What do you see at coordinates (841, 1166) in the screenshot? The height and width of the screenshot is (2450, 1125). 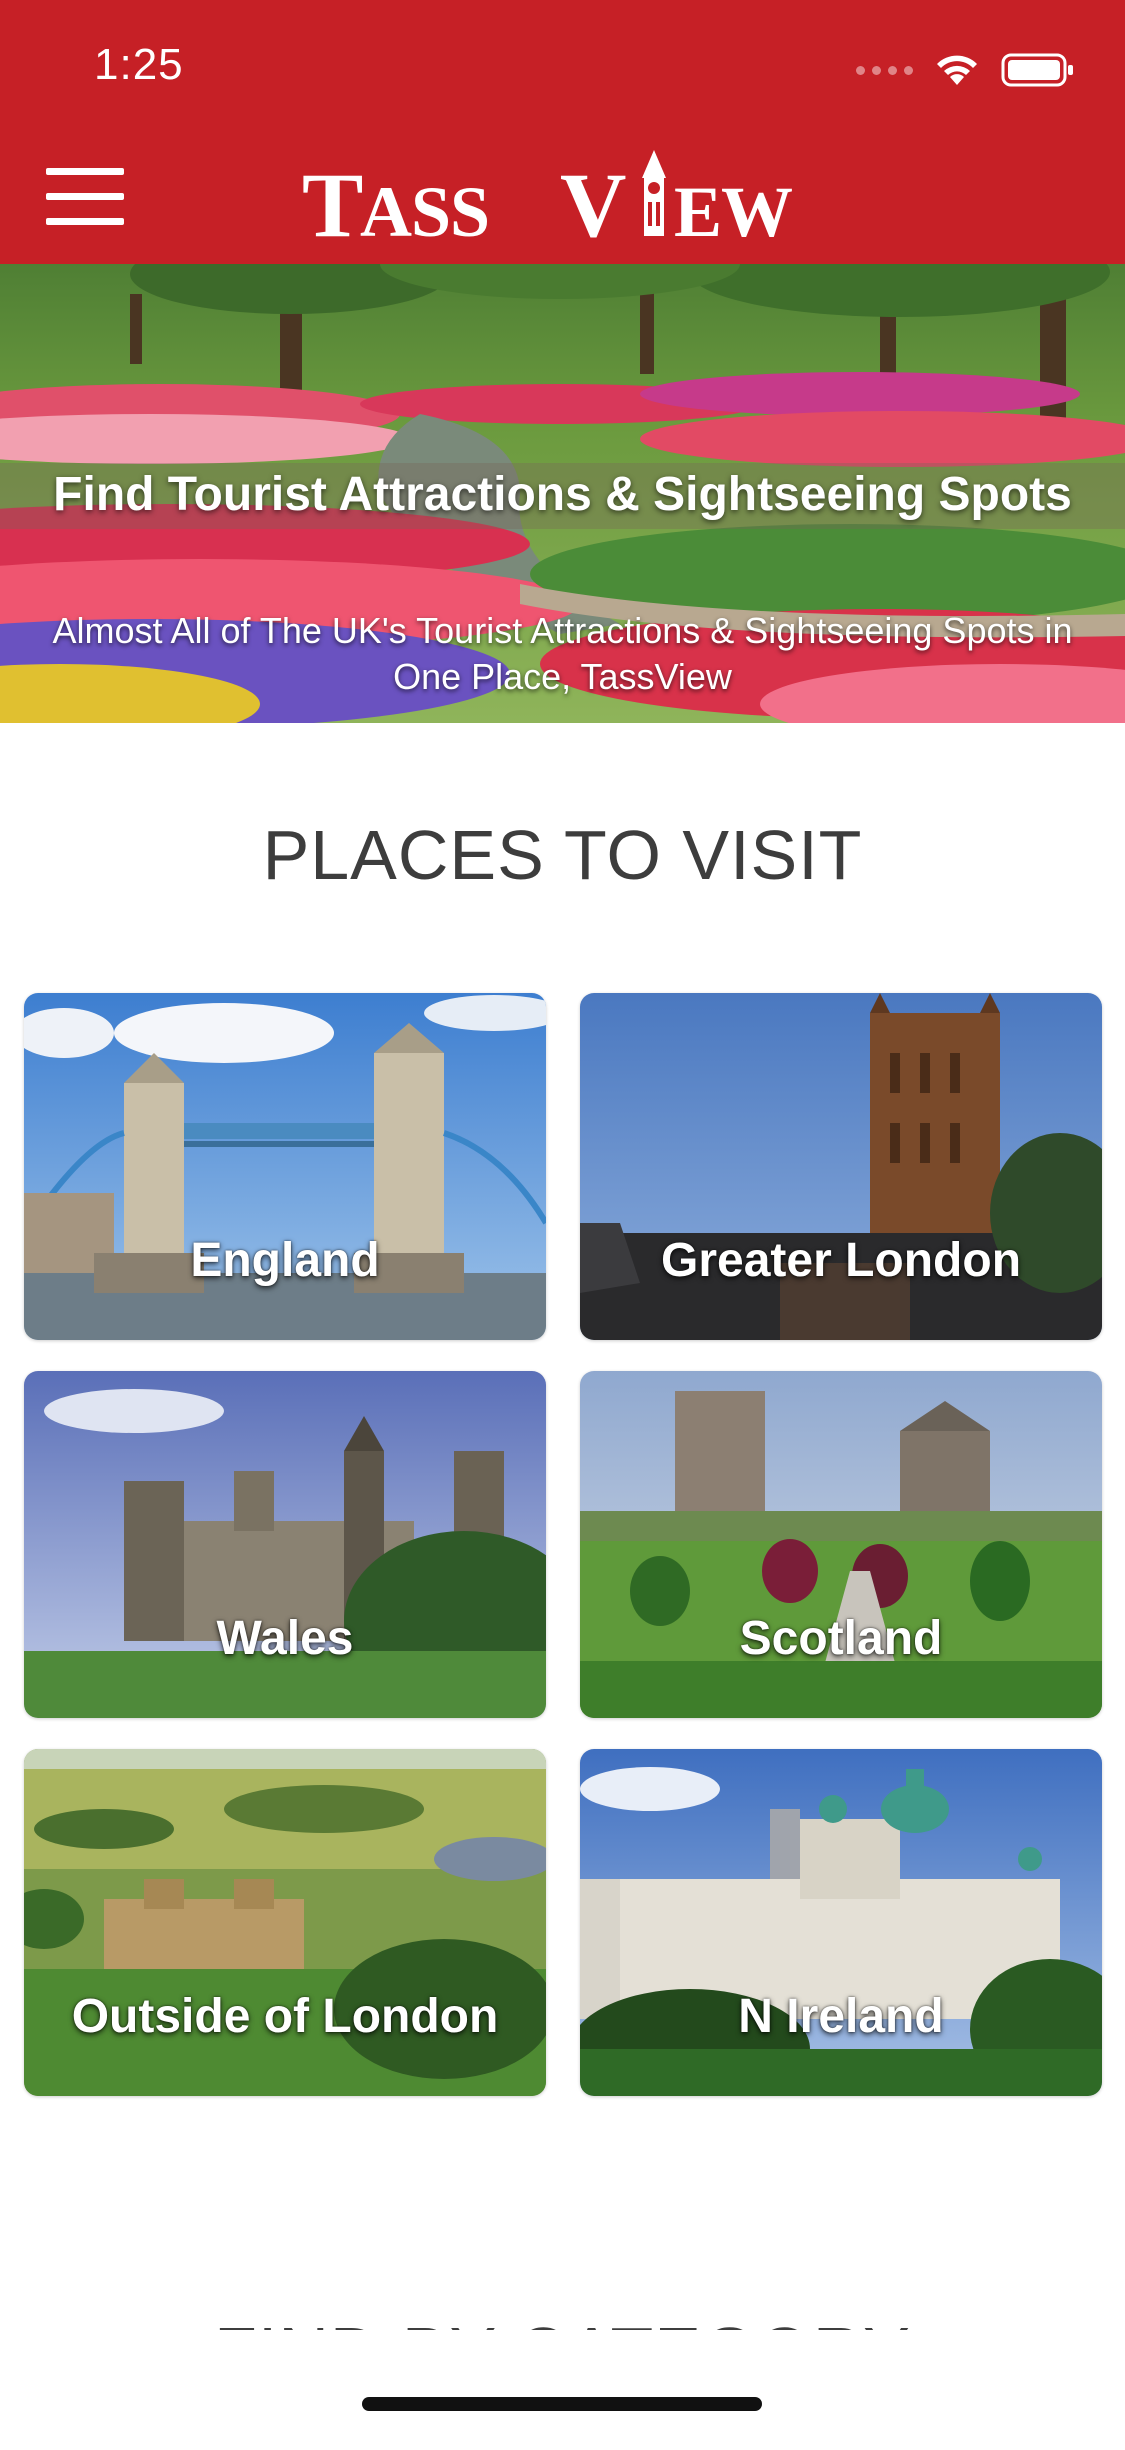 I see `place-card-greater-london: Greater London` at bounding box center [841, 1166].